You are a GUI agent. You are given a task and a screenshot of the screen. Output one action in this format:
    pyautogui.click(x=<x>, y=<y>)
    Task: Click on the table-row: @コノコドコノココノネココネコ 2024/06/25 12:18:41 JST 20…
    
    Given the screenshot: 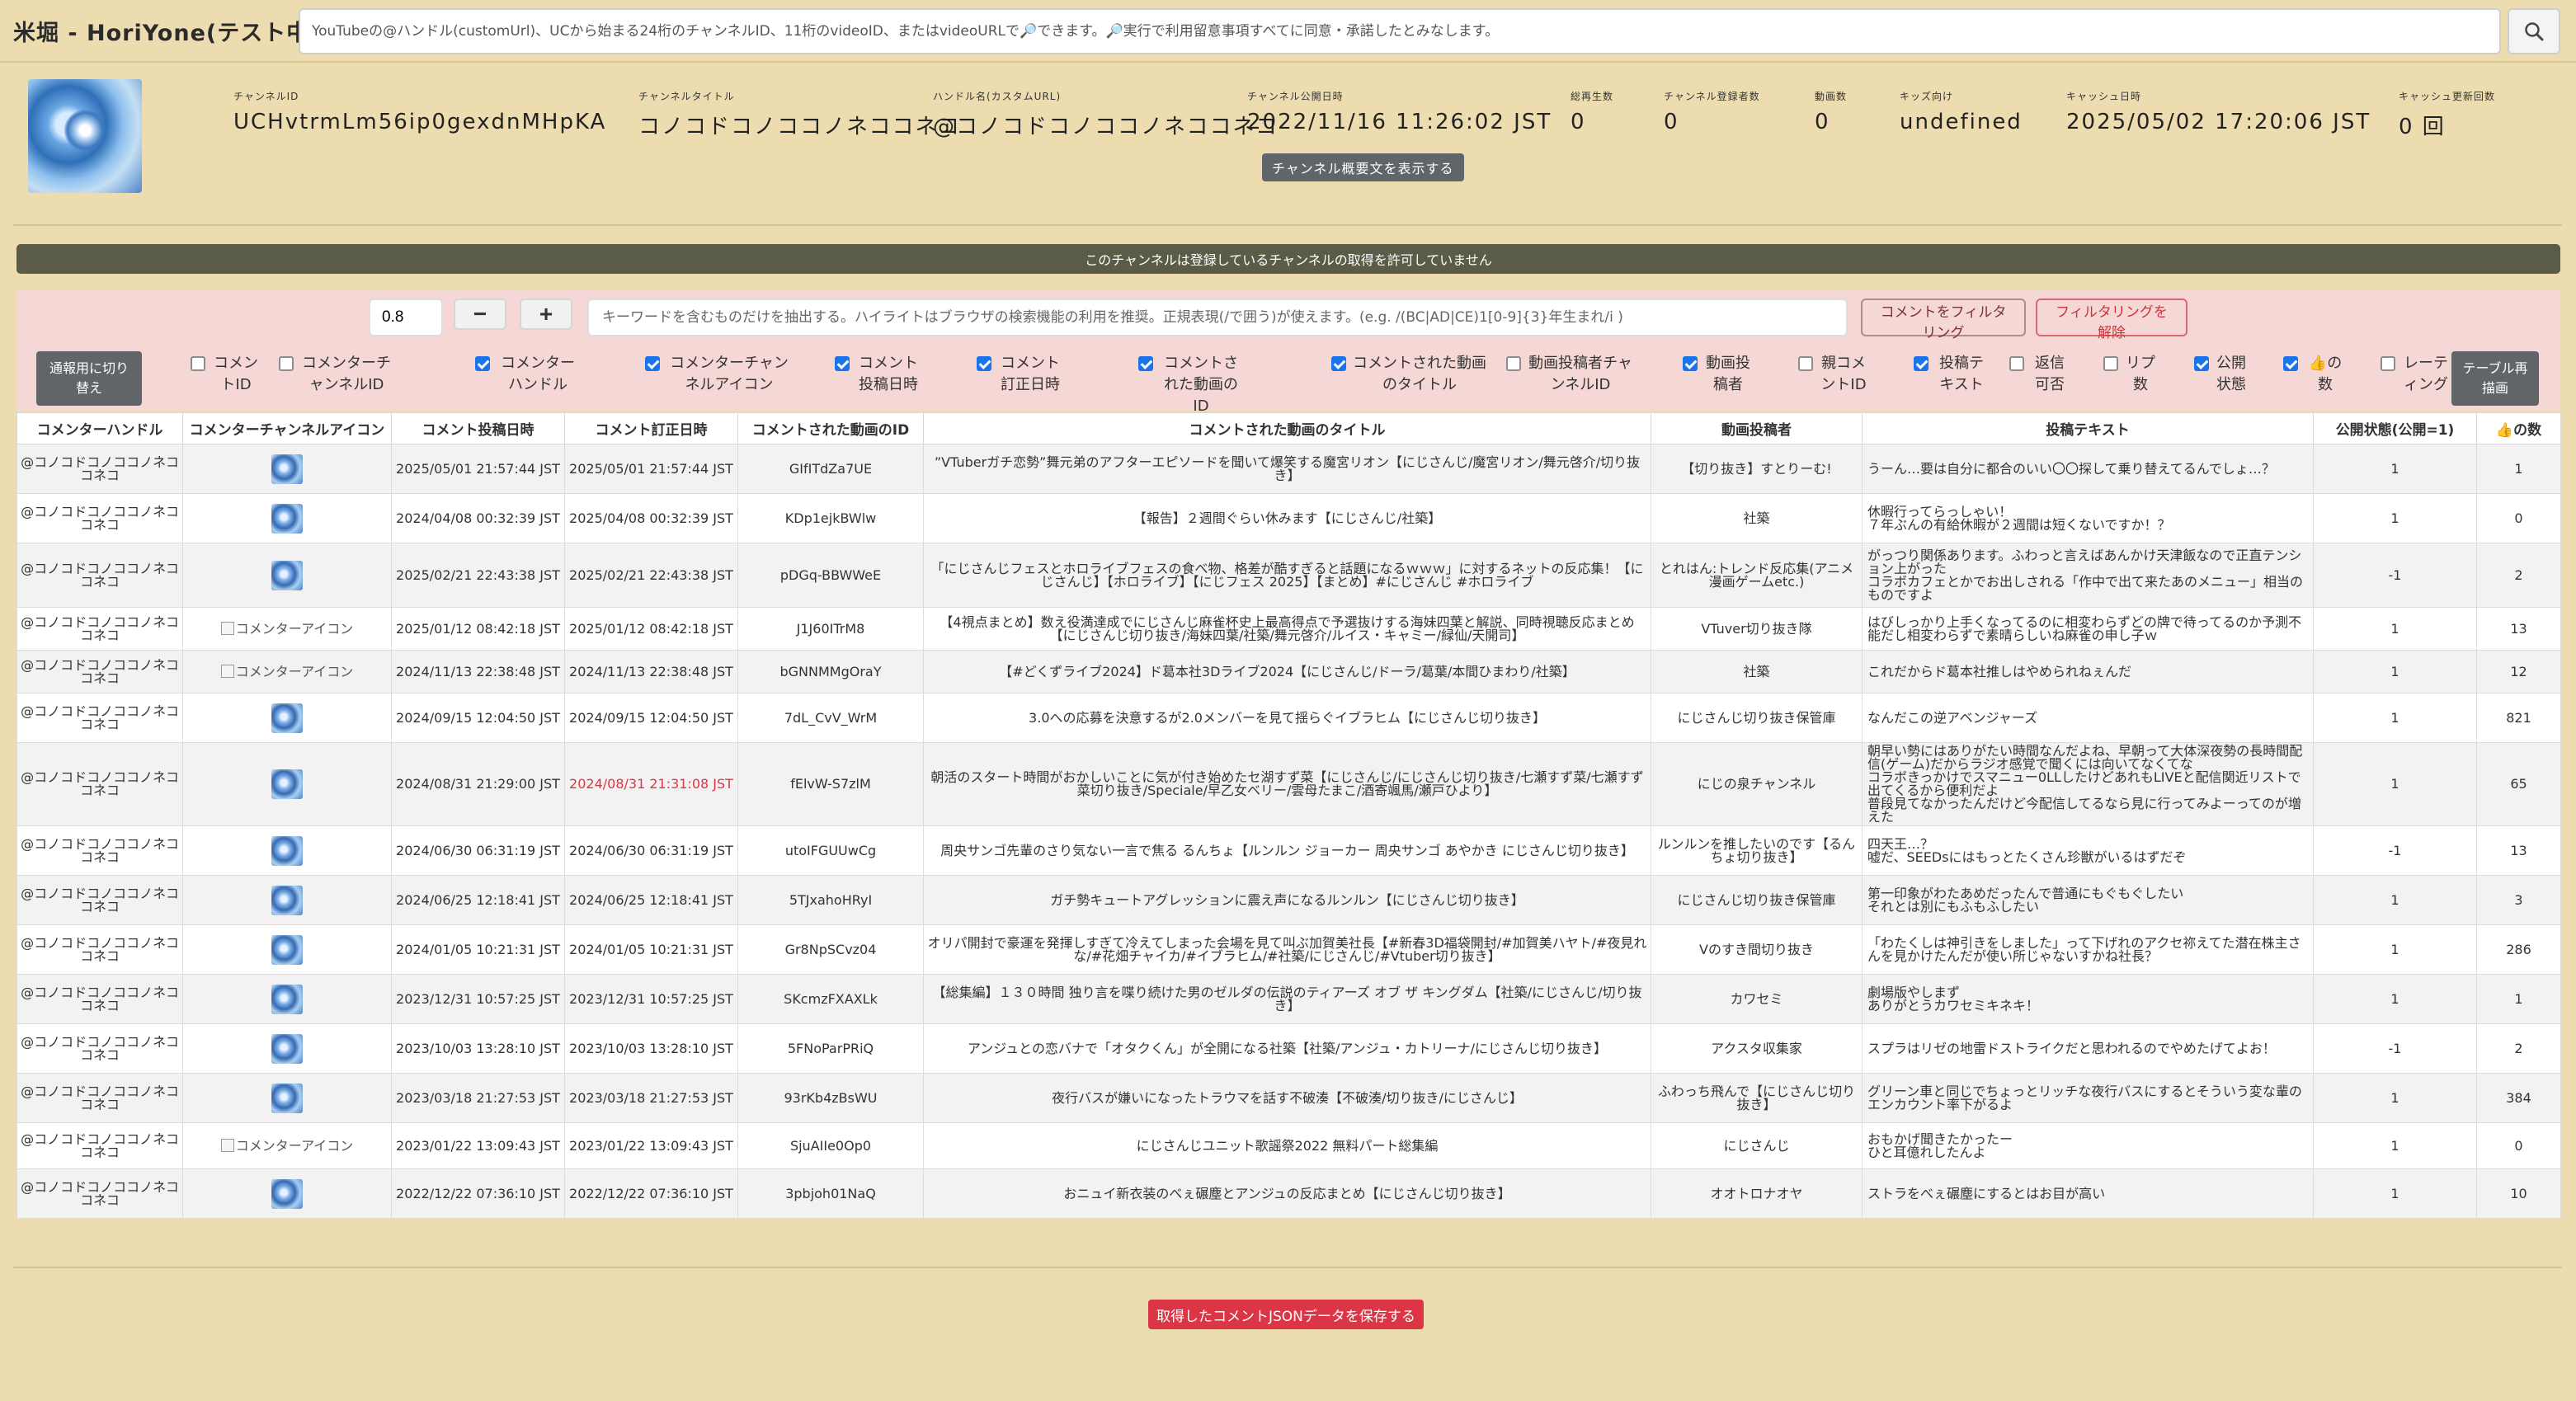 What is the action you would take?
    pyautogui.click(x=1288, y=900)
    